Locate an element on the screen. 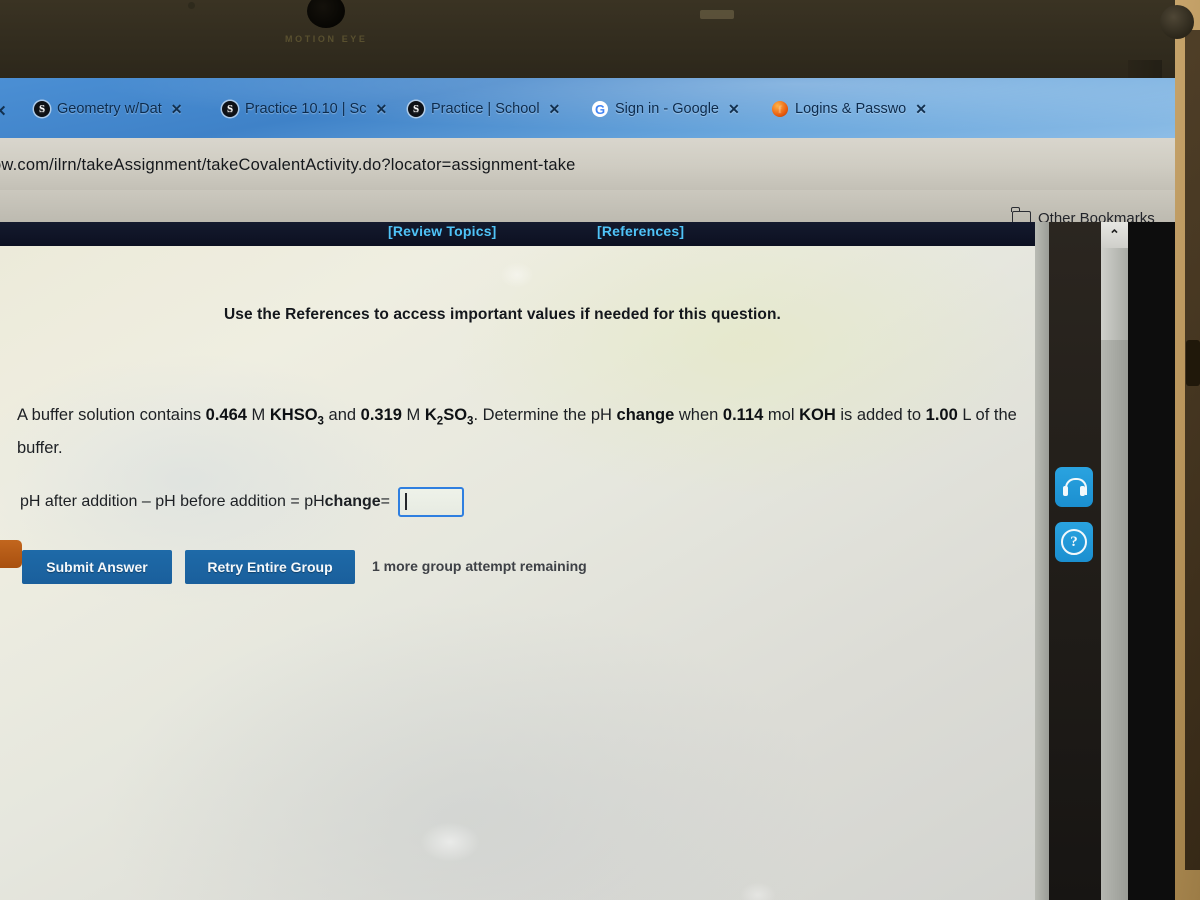 The image size is (1200, 900). question-help-icon: ? is located at coordinates (1074, 542).